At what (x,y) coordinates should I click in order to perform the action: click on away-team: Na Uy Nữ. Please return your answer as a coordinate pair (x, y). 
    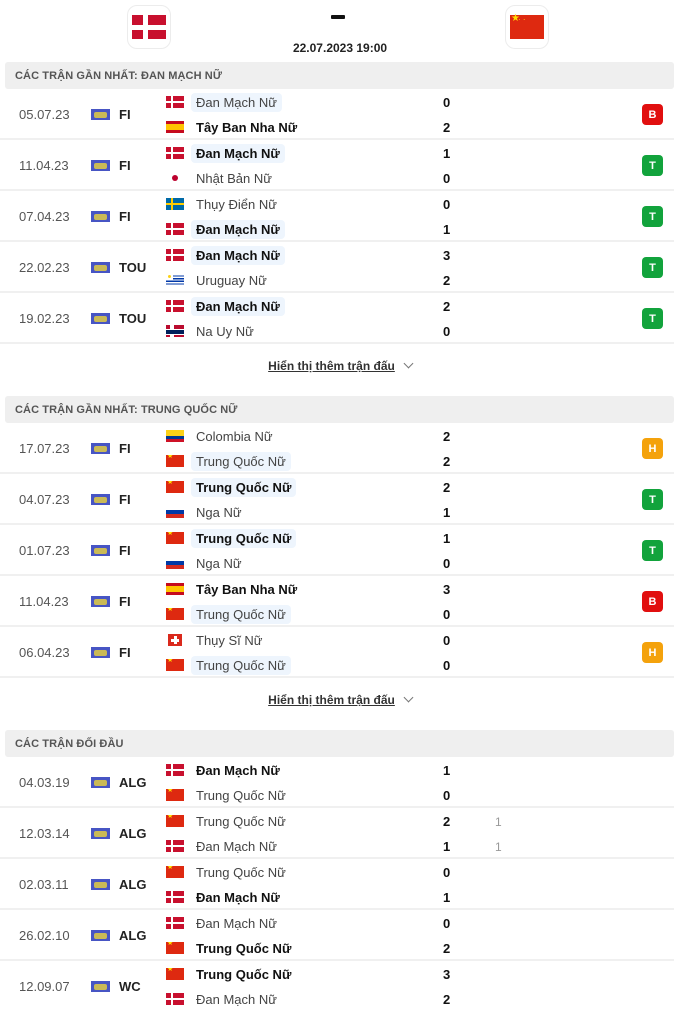
    Looking at the image, I should click on (212, 331).